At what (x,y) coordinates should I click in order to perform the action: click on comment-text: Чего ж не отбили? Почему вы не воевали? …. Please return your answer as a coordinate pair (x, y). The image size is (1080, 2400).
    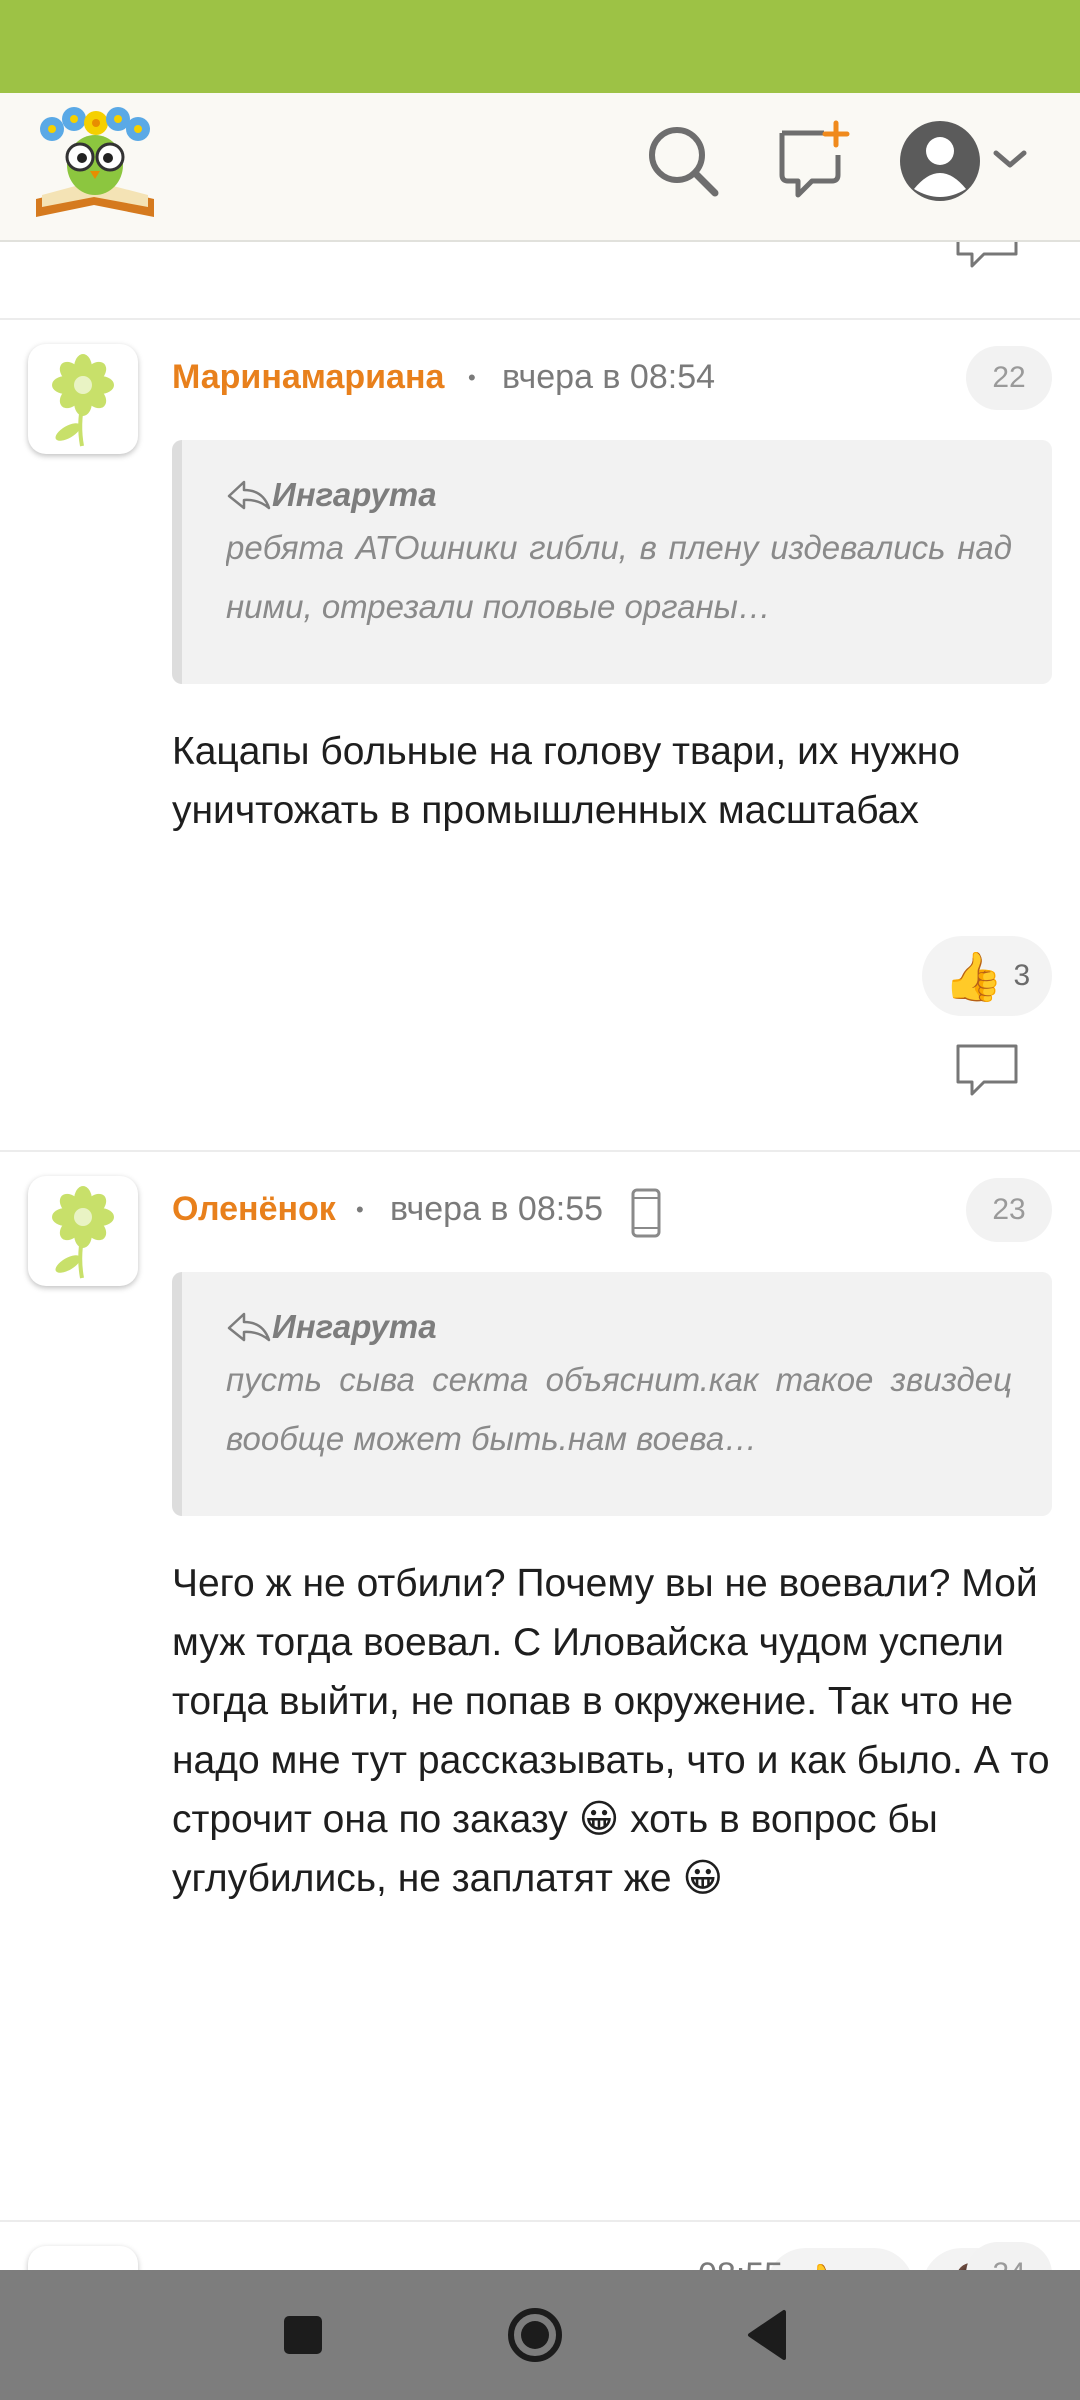
    Looking at the image, I should click on (611, 1731).